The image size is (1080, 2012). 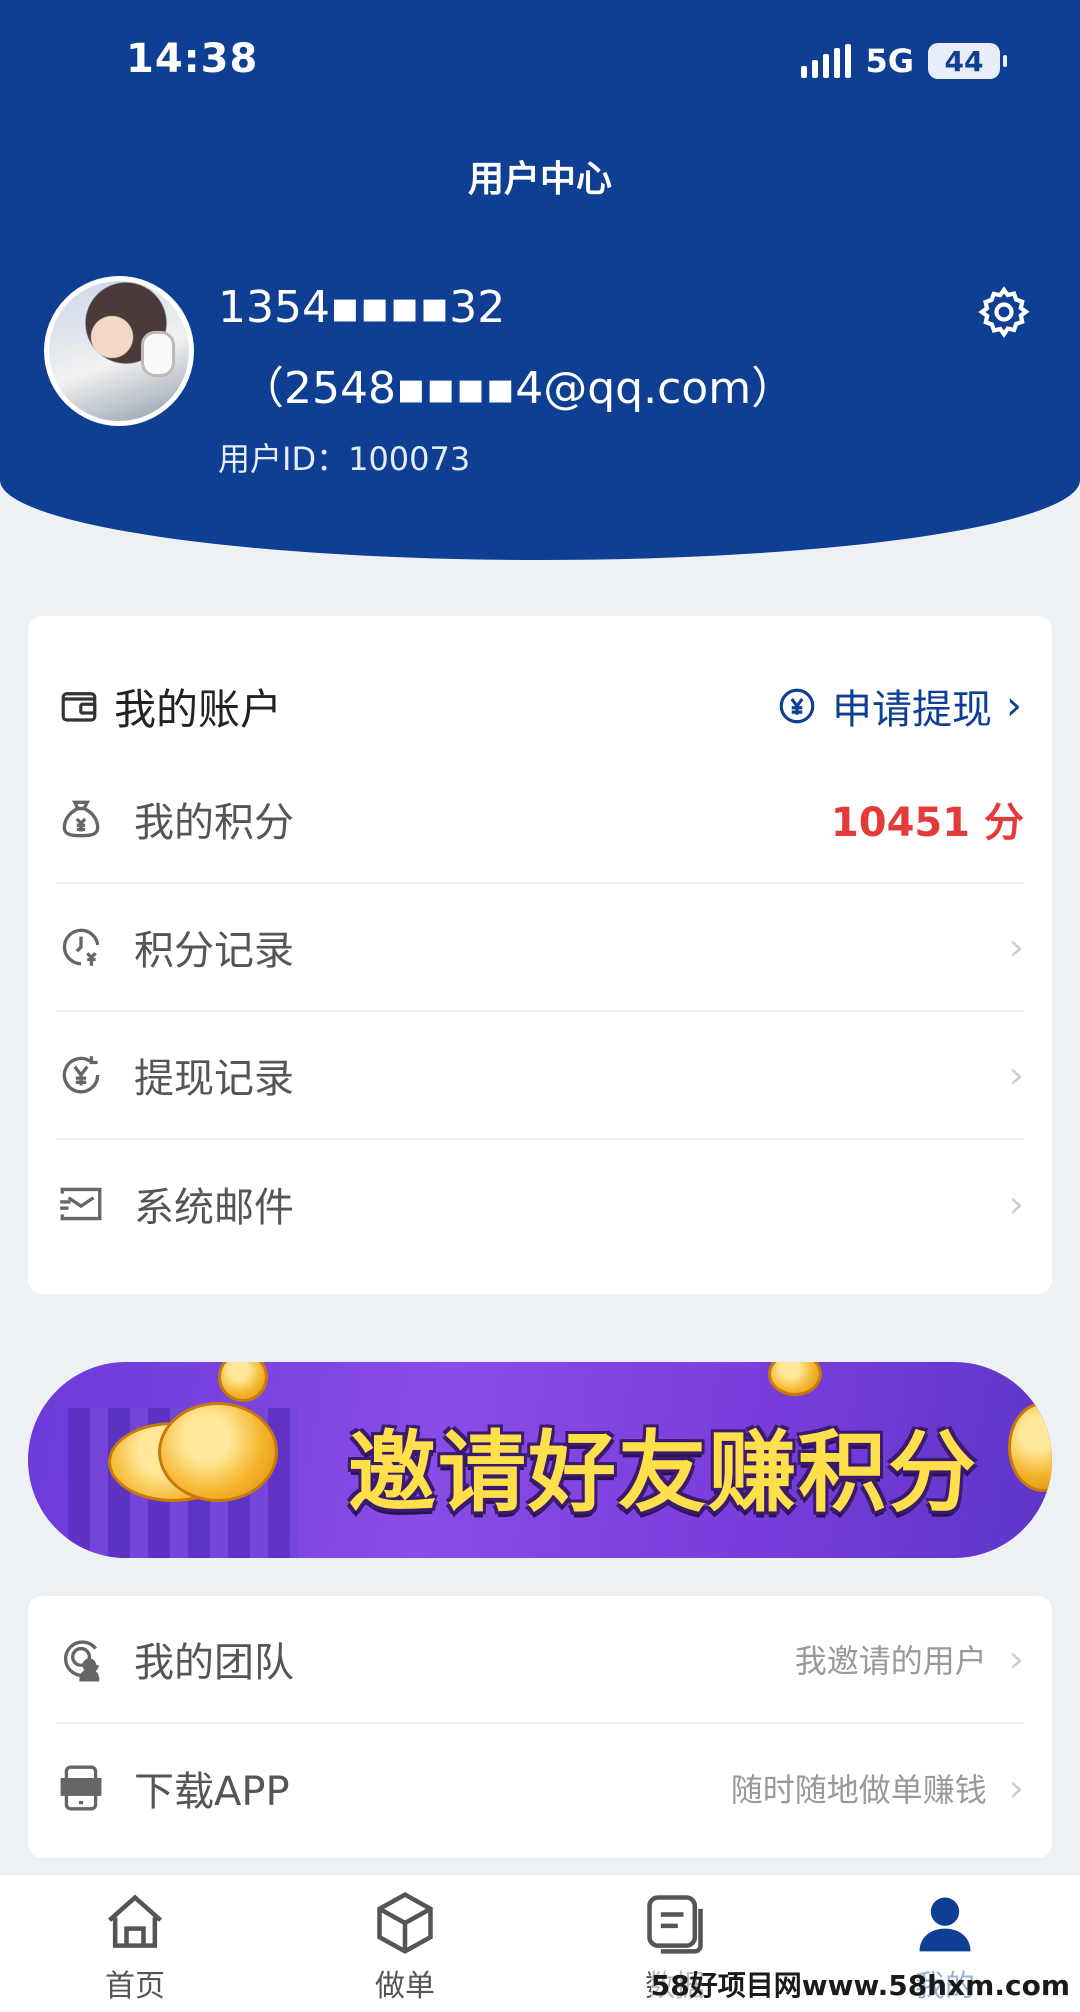 I want to click on nav-label: 做单, so click(x=405, y=1986).